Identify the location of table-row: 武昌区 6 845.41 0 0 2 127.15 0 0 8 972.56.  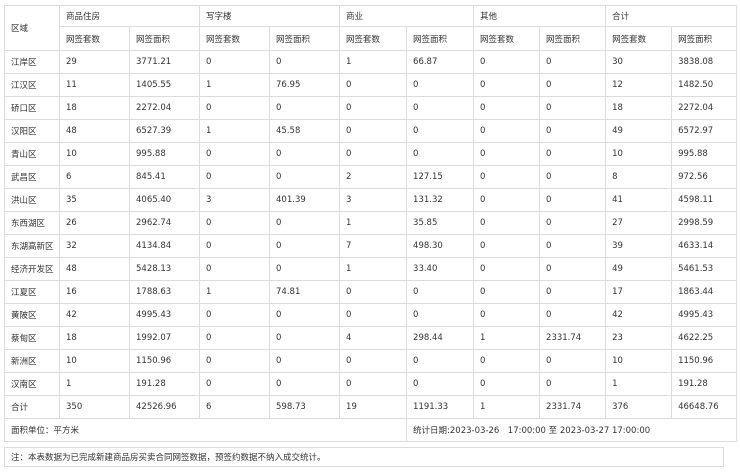
(371, 177).